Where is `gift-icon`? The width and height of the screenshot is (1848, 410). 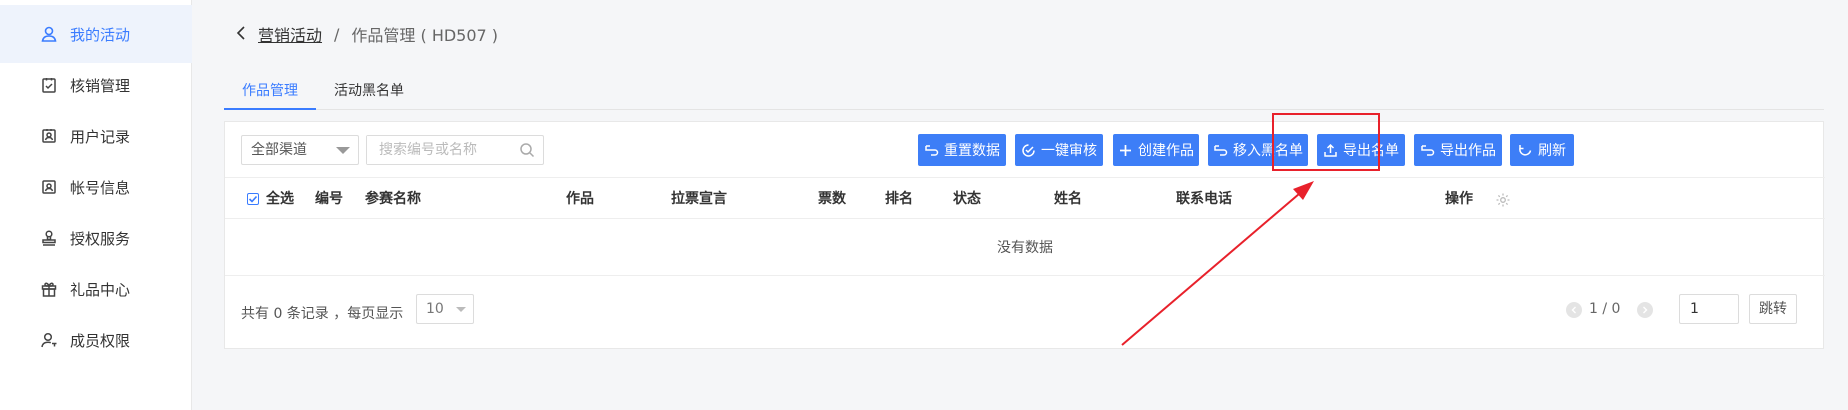
gift-icon is located at coordinates (49, 289).